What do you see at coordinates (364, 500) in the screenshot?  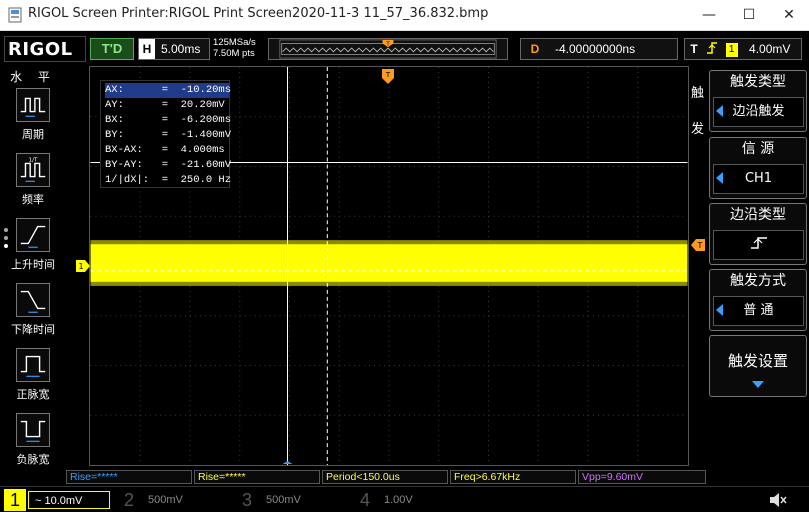 I see `channel-4-number: 4` at bounding box center [364, 500].